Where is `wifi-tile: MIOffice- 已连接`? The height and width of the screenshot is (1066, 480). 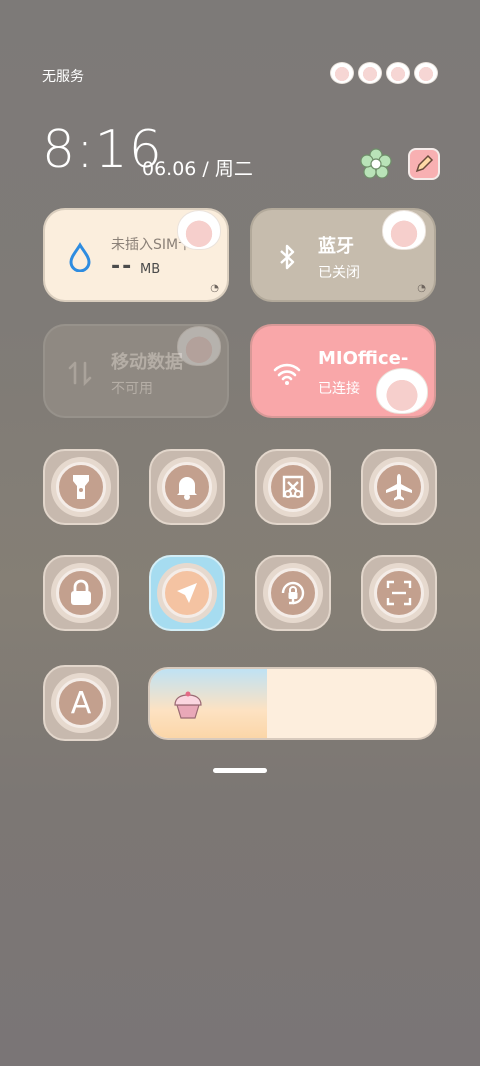
wifi-tile: MIOffice- 已连接 is located at coordinates (343, 371).